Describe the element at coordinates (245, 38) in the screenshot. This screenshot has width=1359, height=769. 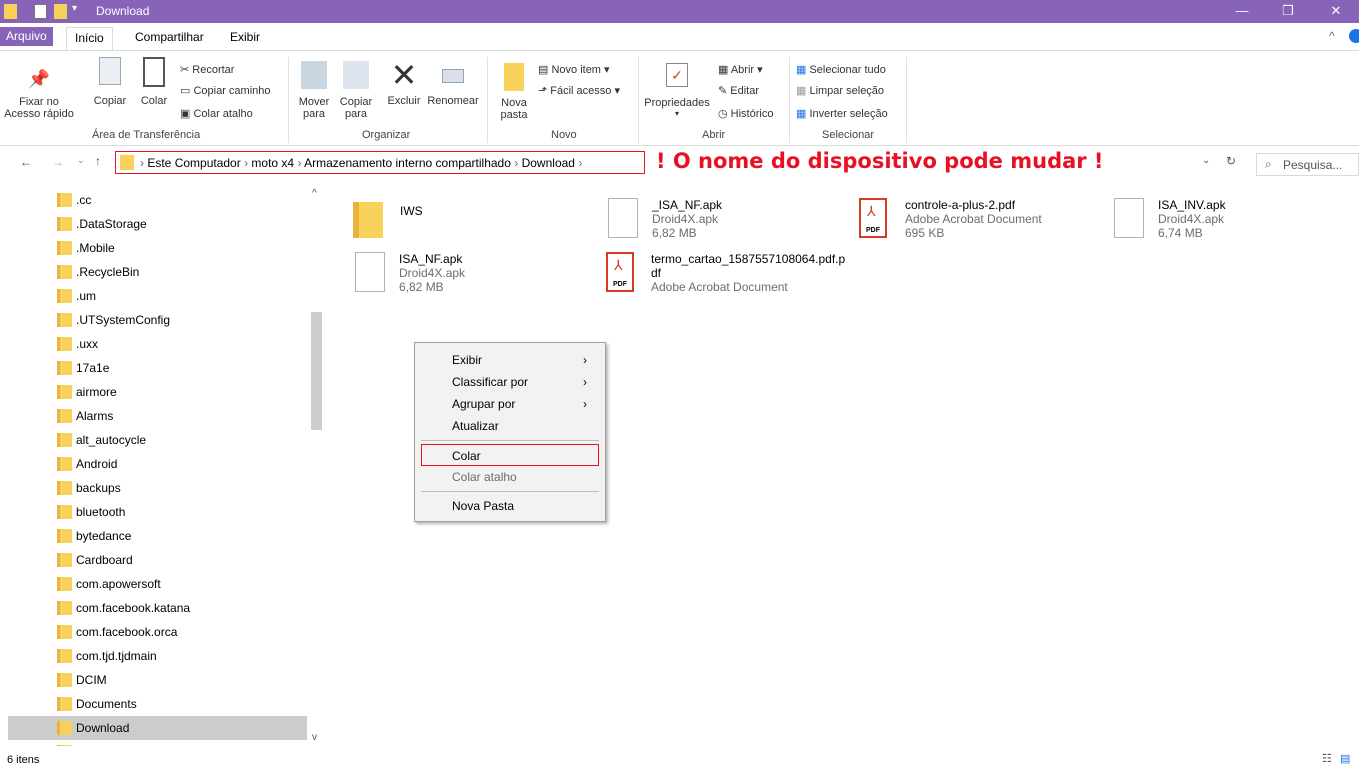
I see `tab-exibir: Exibir` at that location.